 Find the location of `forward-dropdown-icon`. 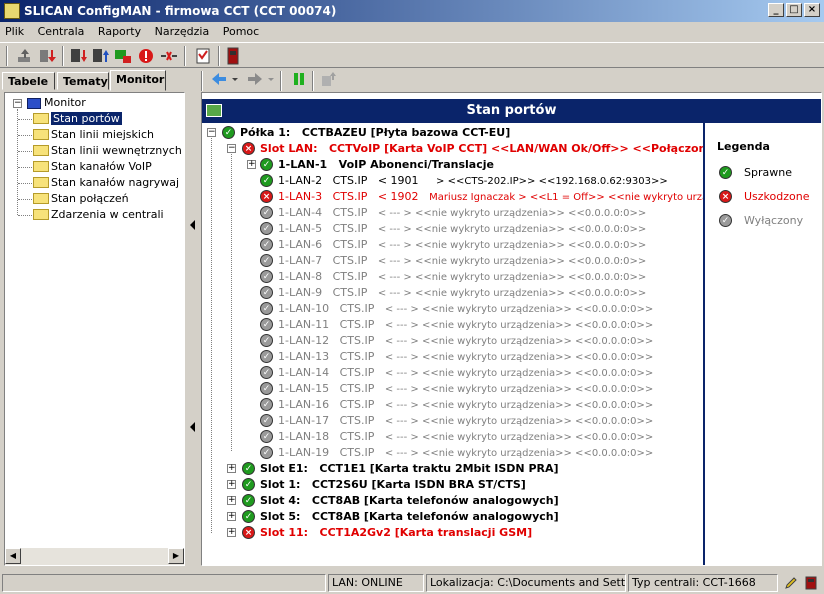

forward-dropdown-icon is located at coordinates (271, 79).